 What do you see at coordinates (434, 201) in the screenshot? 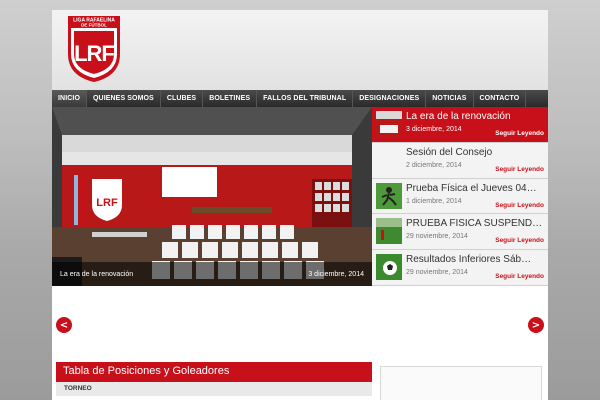
I see `news-date: 1 diciembre, 2014` at bounding box center [434, 201].